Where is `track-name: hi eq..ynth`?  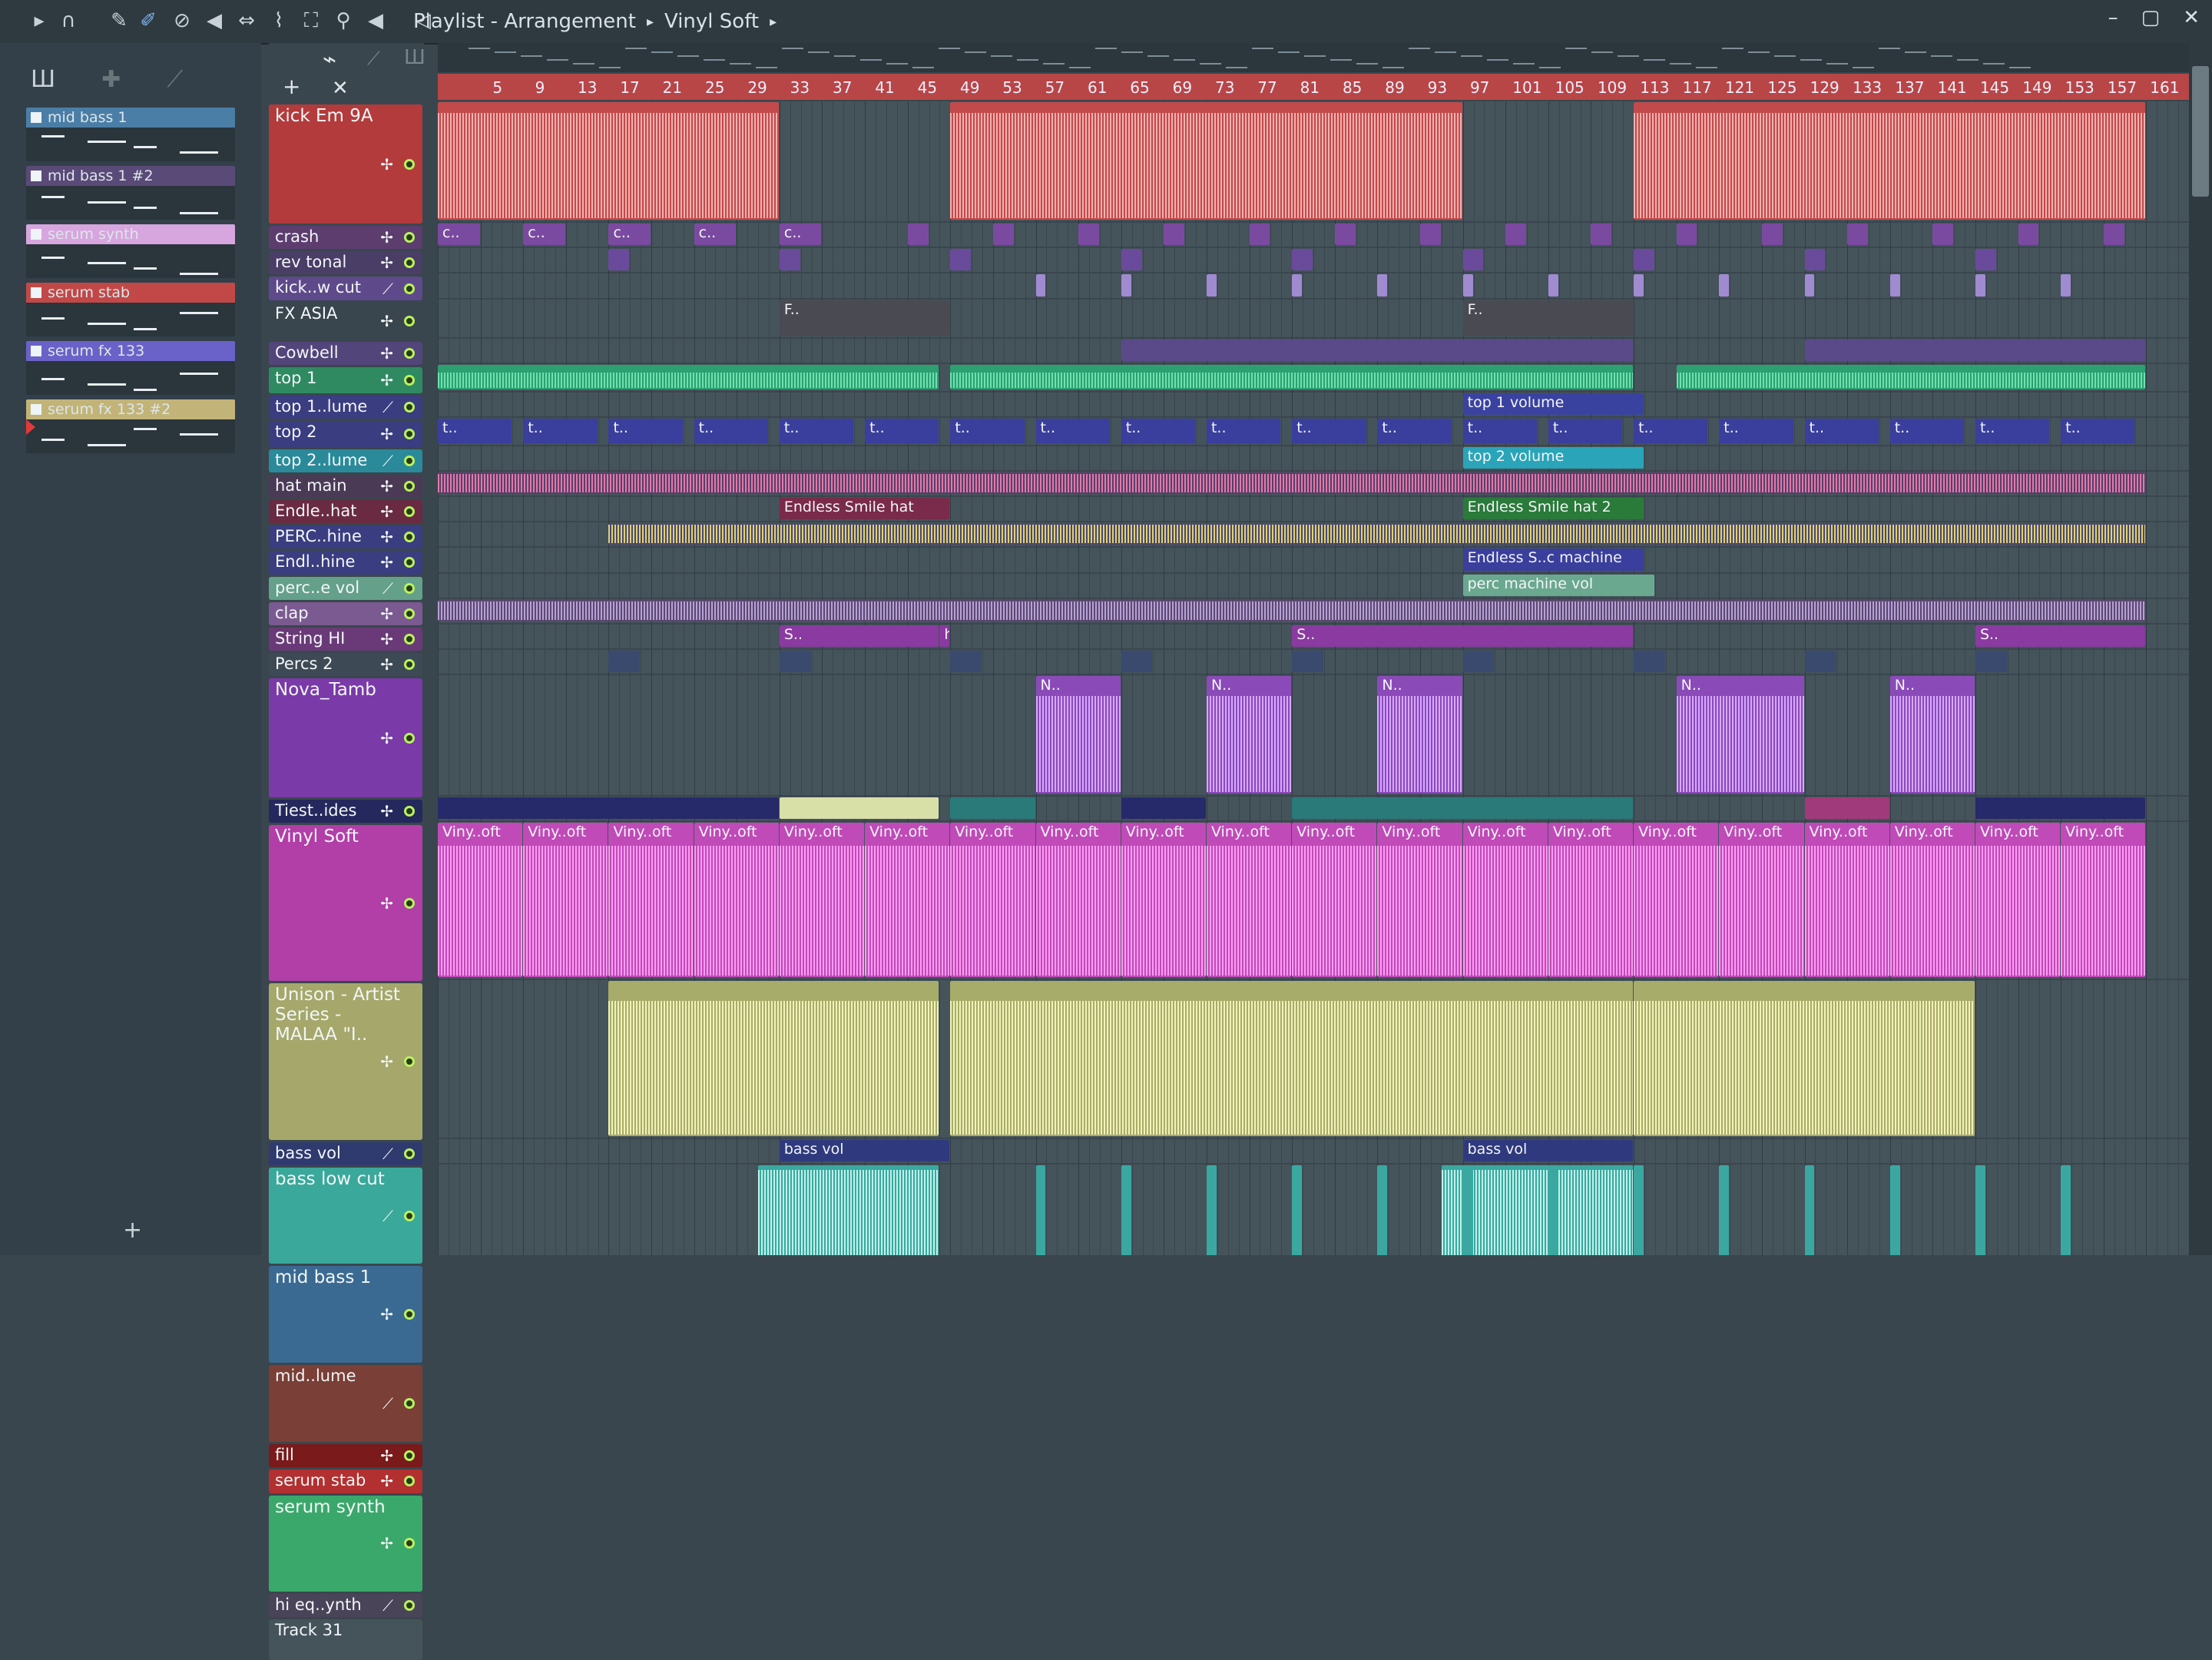
track-name: hi eq..ynth is located at coordinates (318, 1604).